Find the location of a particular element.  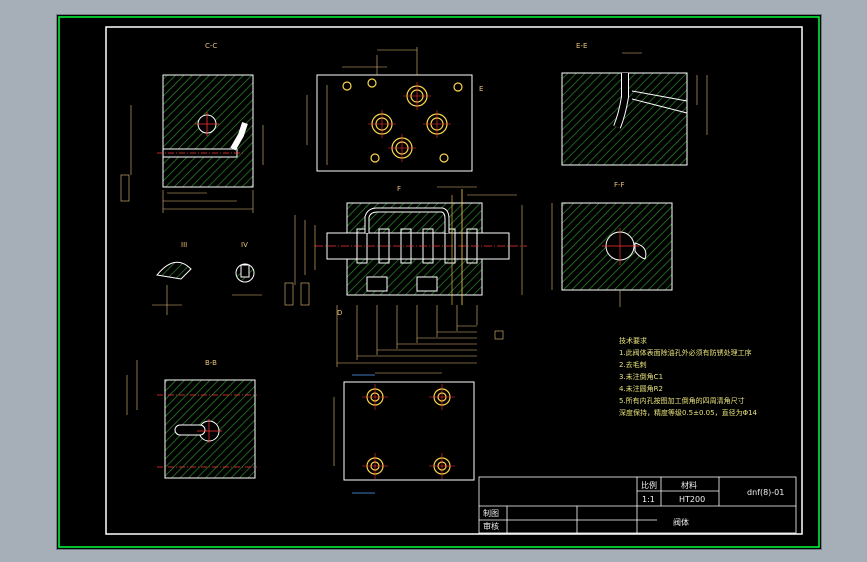

section-cc-label: C-C is located at coordinates (211, 46).